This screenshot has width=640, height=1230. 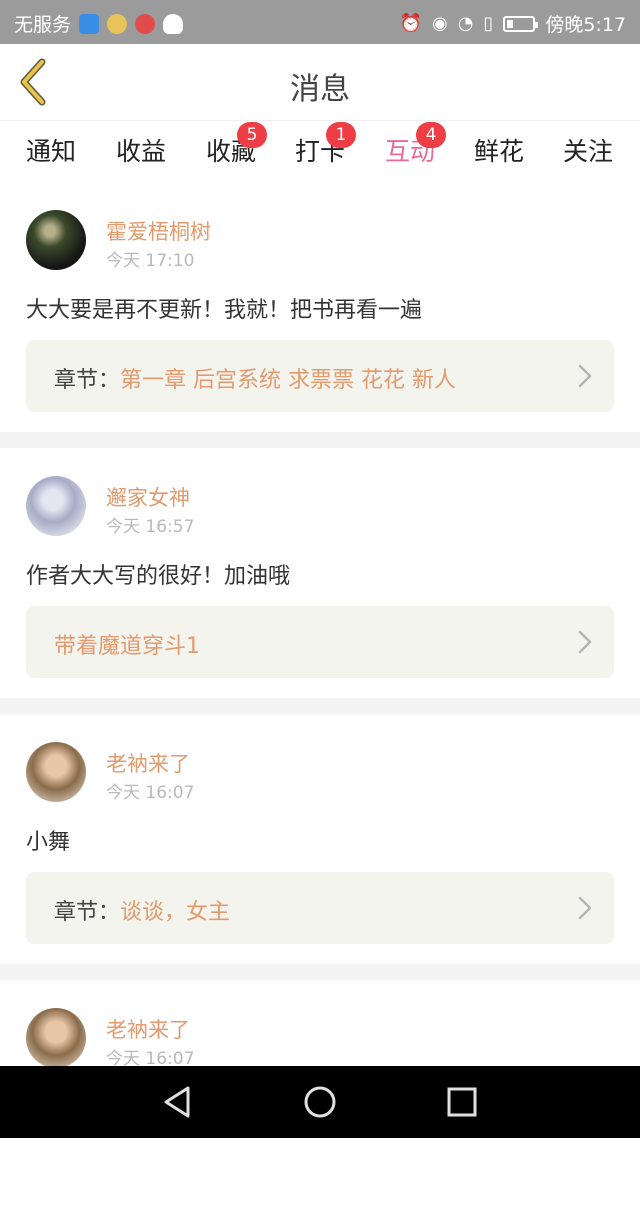 I want to click on book-link-text: 带着魔道穿斗1, so click(x=127, y=644).